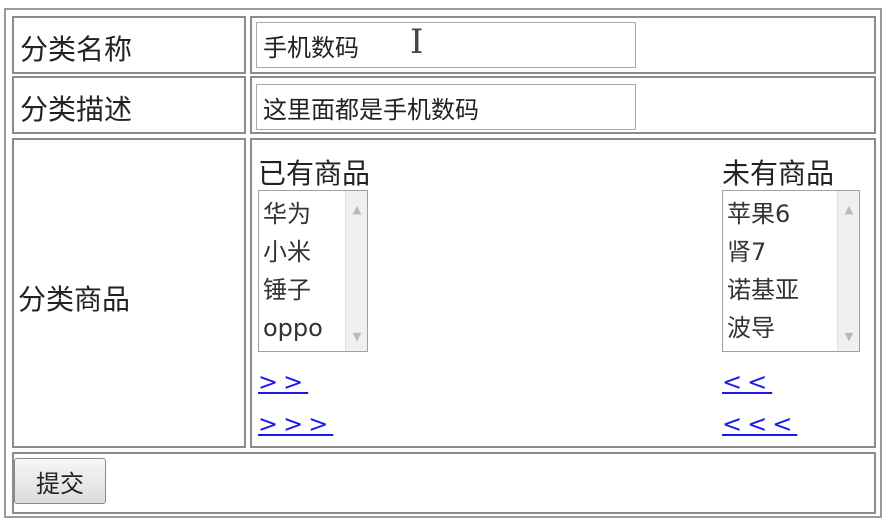  What do you see at coordinates (293, 328) in the screenshot?
I see `existing-product-option: oppo` at bounding box center [293, 328].